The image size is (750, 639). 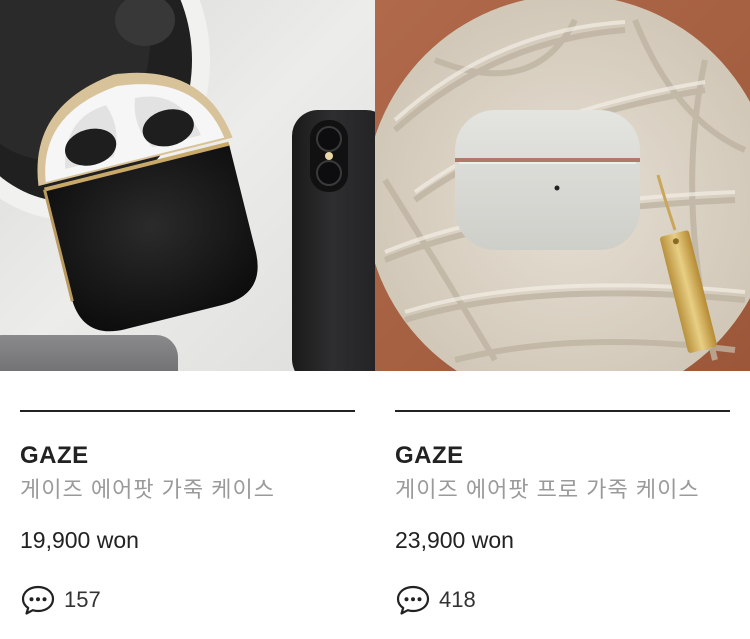 What do you see at coordinates (79, 540) in the screenshot?
I see `product-price: 19,900 won` at bounding box center [79, 540].